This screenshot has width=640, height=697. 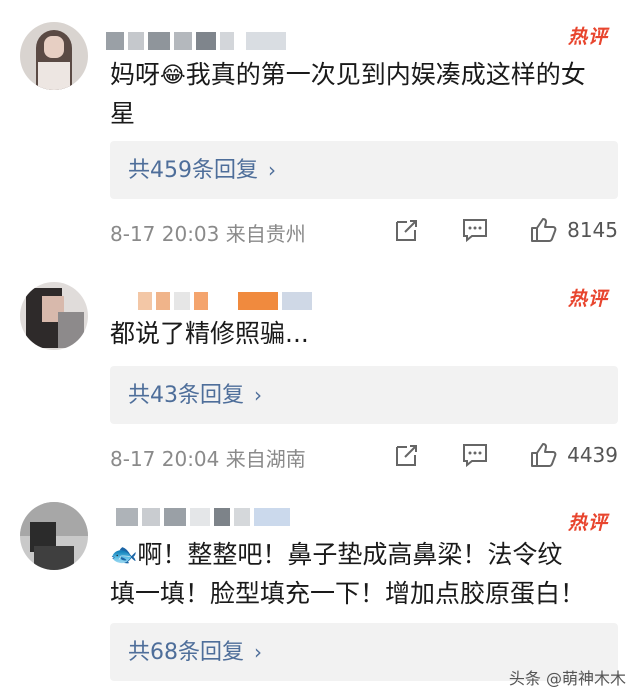 What do you see at coordinates (567, 678) in the screenshot?
I see `watermark: 头条 @萌神木木` at bounding box center [567, 678].